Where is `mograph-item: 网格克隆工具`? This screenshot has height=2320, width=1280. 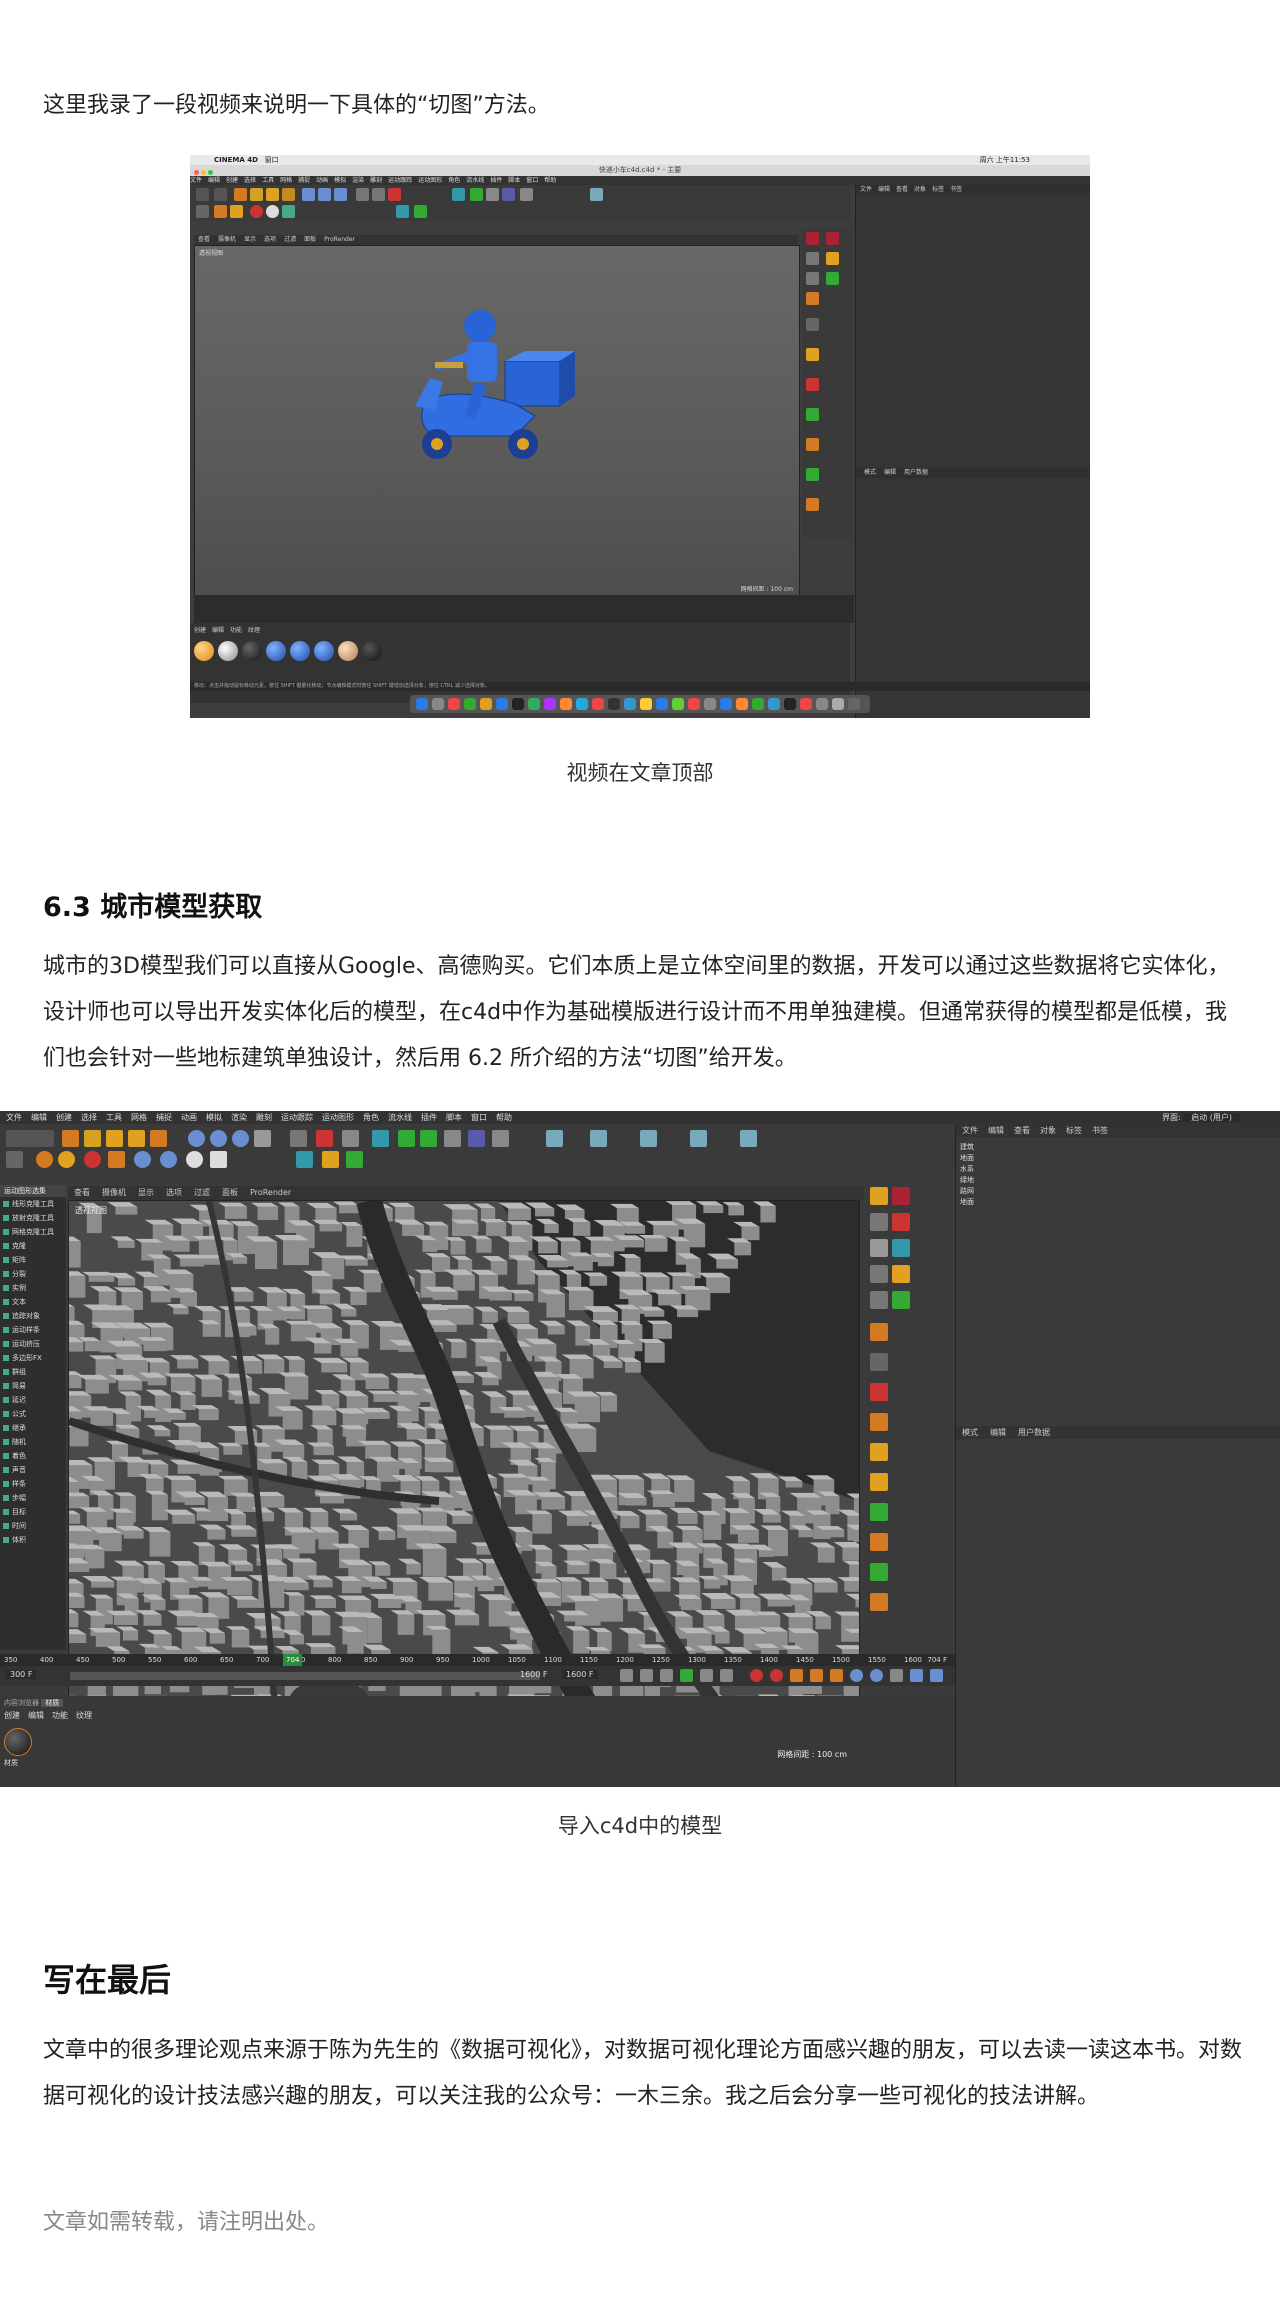 mograph-item: 网格克隆工具 is located at coordinates (33, 1232).